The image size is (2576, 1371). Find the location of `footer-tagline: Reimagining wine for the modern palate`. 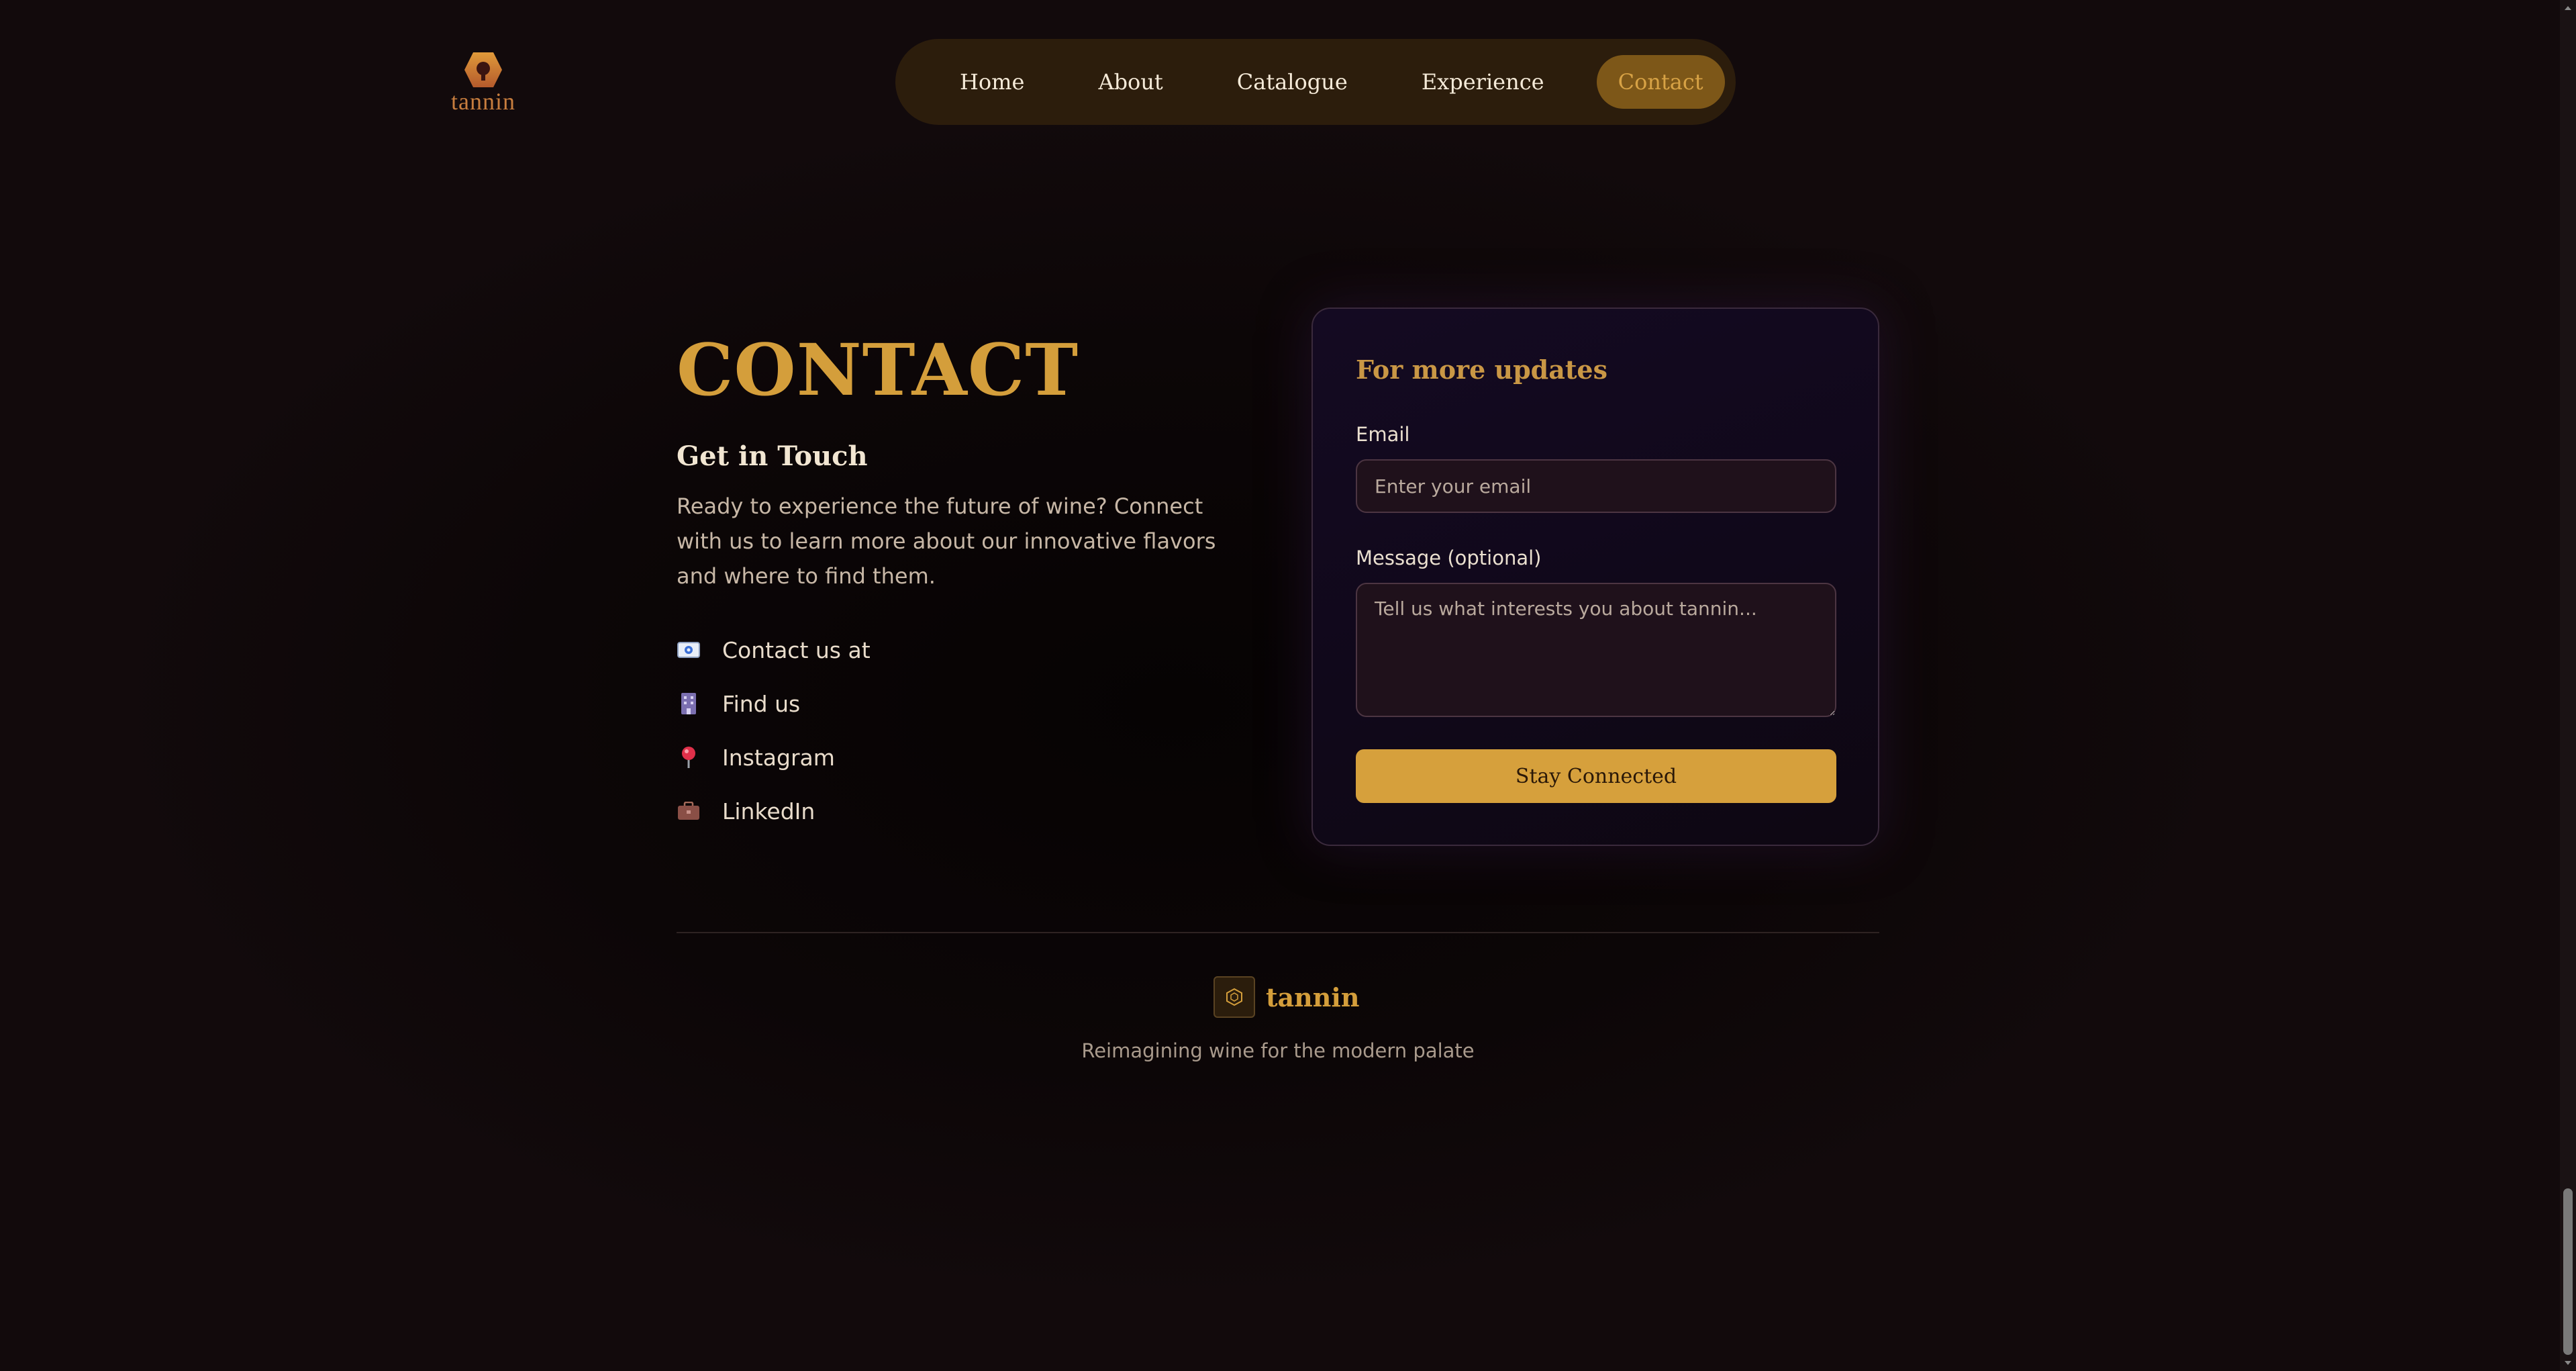

footer-tagline: Reimagining wine for the modern palate is located at coordinates (1278, 1050).